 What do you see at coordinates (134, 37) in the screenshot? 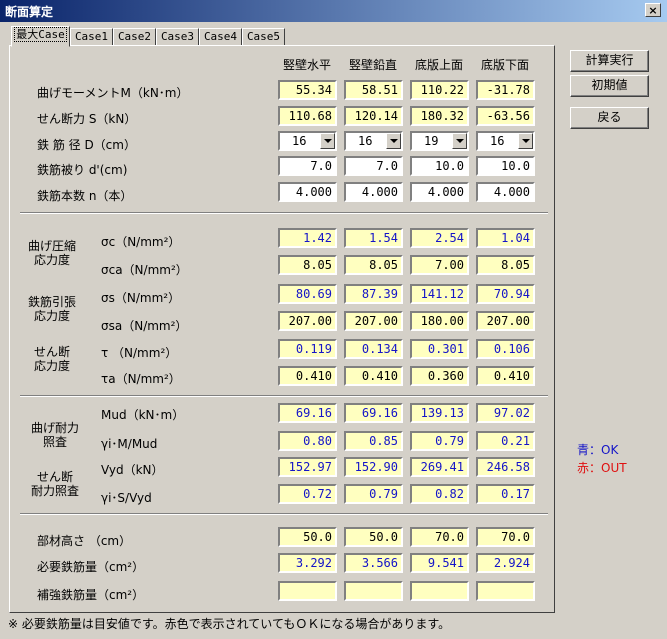
I see `tab-case2: Case2` at bounding box center [134, 37].